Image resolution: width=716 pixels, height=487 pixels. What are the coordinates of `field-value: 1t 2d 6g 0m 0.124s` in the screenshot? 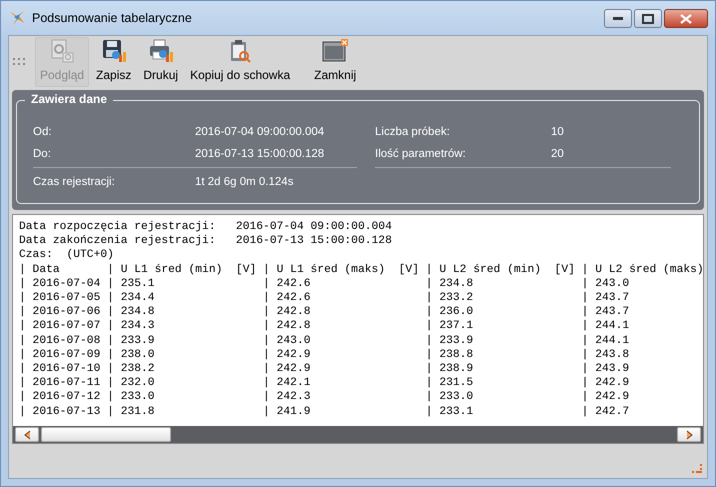 It's located at (244, 182).